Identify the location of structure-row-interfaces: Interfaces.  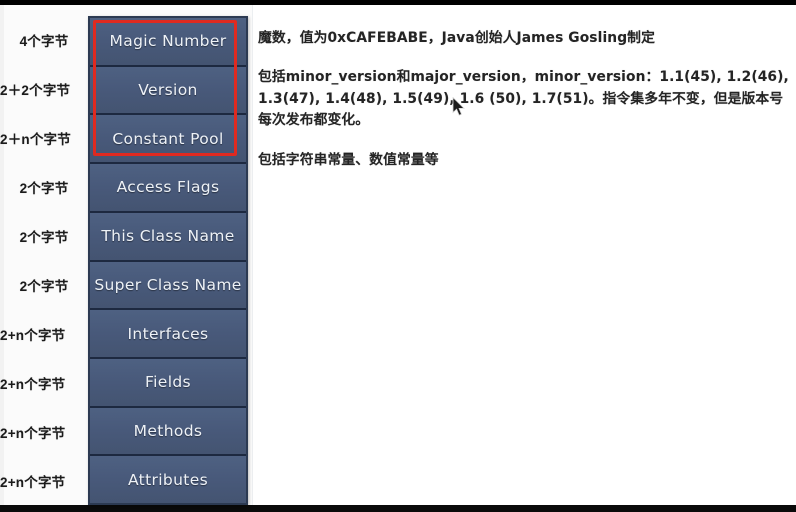
(168, 334).